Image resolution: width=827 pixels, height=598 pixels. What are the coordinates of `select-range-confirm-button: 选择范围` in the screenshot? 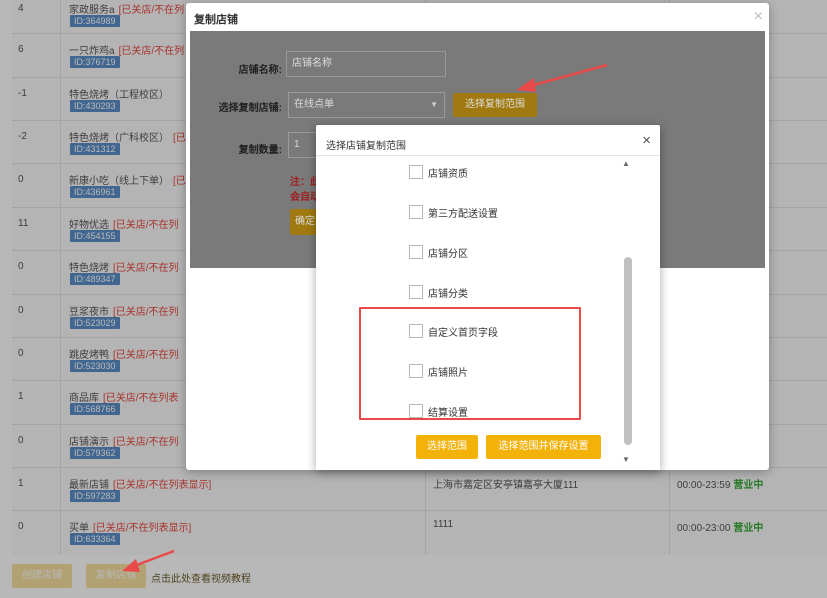 It's located at (447, 447).